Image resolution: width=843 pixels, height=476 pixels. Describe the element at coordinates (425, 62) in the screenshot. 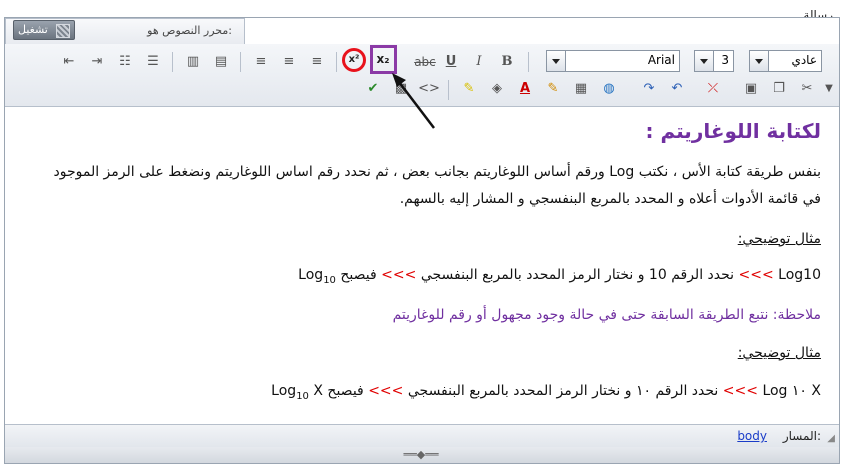

I see `strikethrough-button: abc` at that location.